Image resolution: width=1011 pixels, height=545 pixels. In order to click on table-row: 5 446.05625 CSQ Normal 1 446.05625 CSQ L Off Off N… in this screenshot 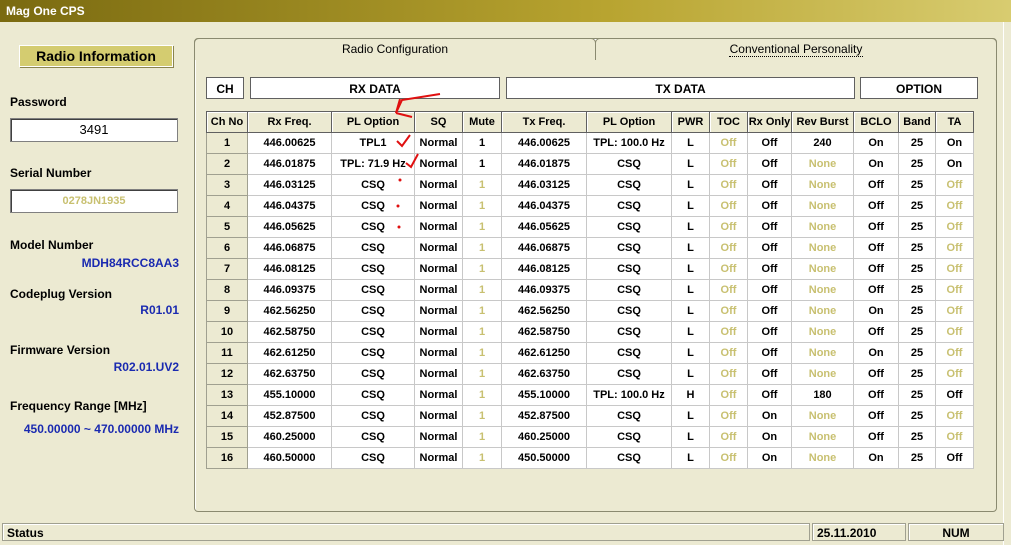, I will do `click(590, 227)`.